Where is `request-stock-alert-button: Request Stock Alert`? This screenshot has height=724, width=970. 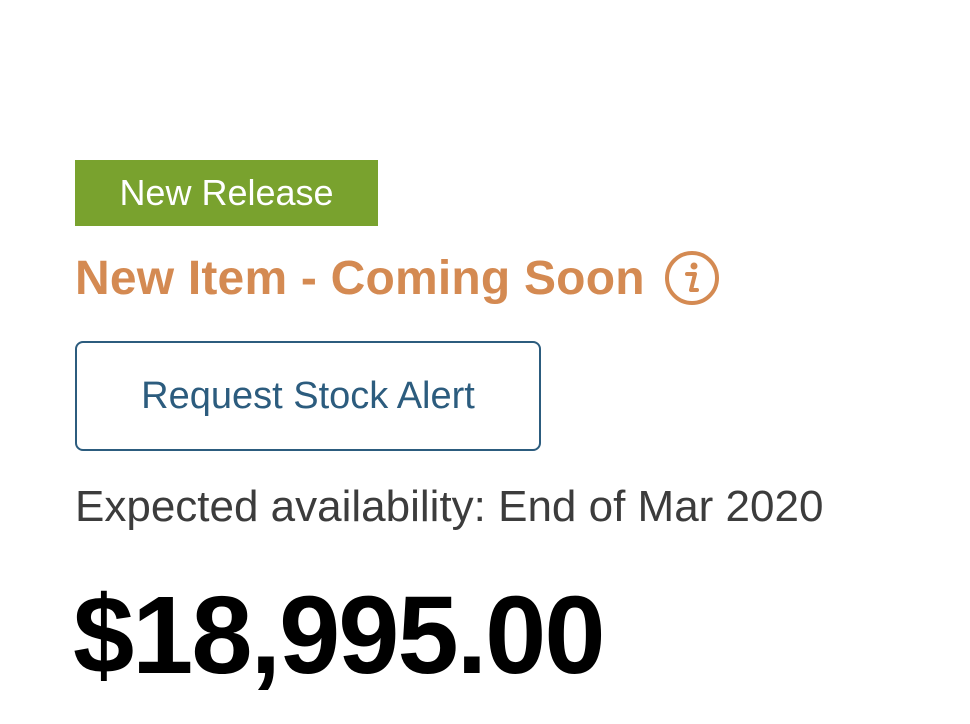
request-stock-alert-button: Request Stock Alert is located at coordinates (308, 396).